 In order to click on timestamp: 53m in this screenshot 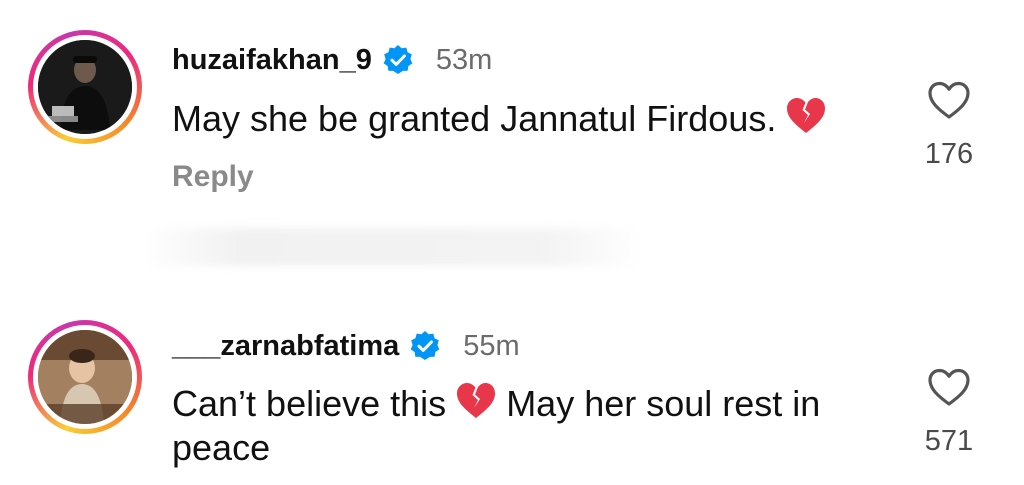, I will do `click(464, 59)`.